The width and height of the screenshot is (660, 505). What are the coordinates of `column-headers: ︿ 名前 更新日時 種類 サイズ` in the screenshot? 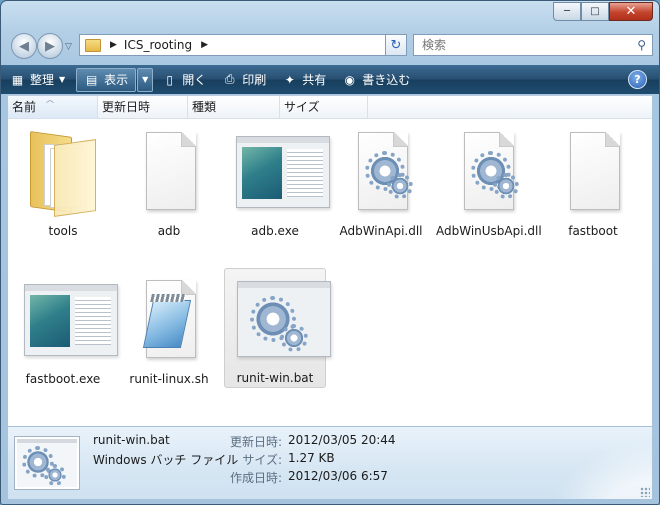 It's located at (330, 107).